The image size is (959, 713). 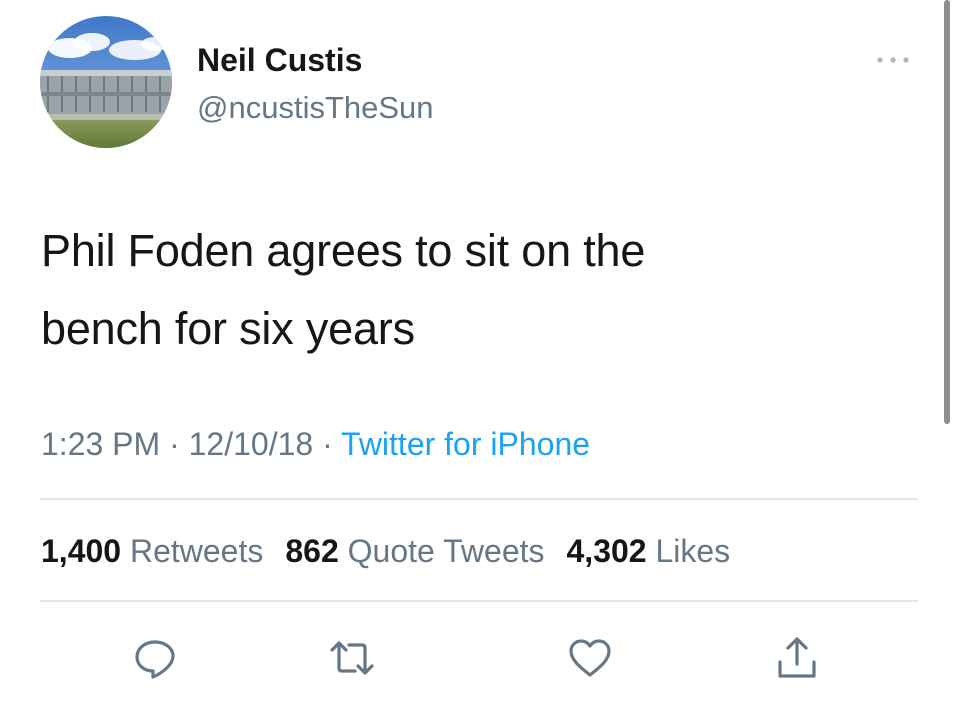 What do you see at coordinates (315, 444) in the screenshot?
I see `tweet-metadata: 1:23 PM · 12/10/18 · Twitter for iPhone` at bounding box center [315, 444].